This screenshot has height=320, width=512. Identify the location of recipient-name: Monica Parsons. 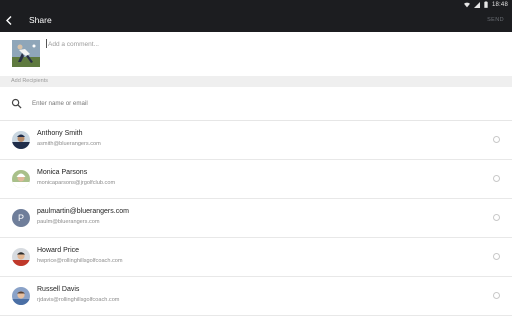
(62, 172).